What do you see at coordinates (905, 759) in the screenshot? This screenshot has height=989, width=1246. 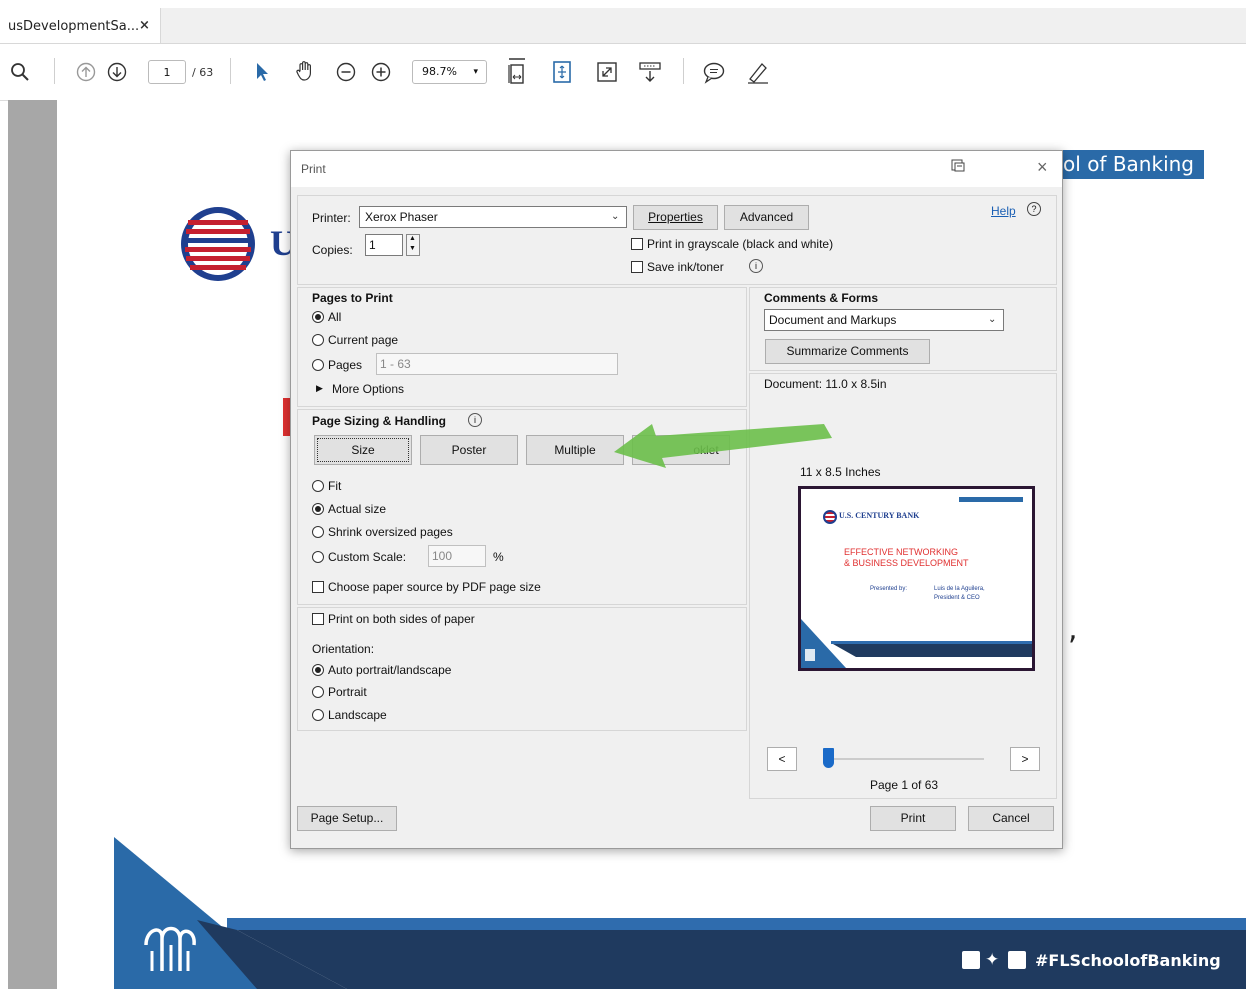 I see `page-slider-track` at bounding box center [905, 759].